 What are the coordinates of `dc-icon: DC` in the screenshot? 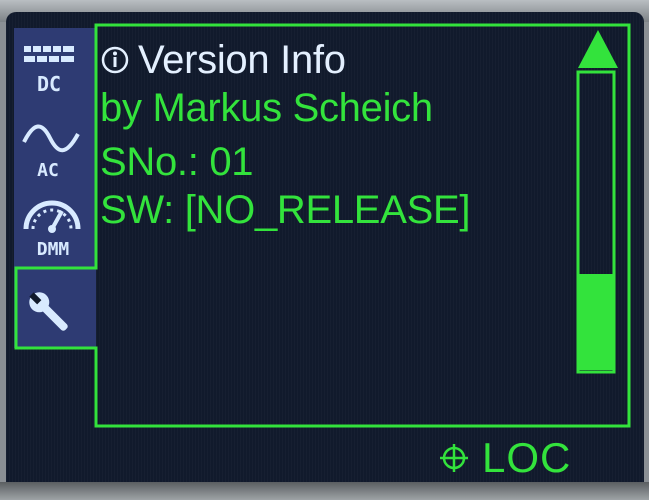 It's located at (49, 71).